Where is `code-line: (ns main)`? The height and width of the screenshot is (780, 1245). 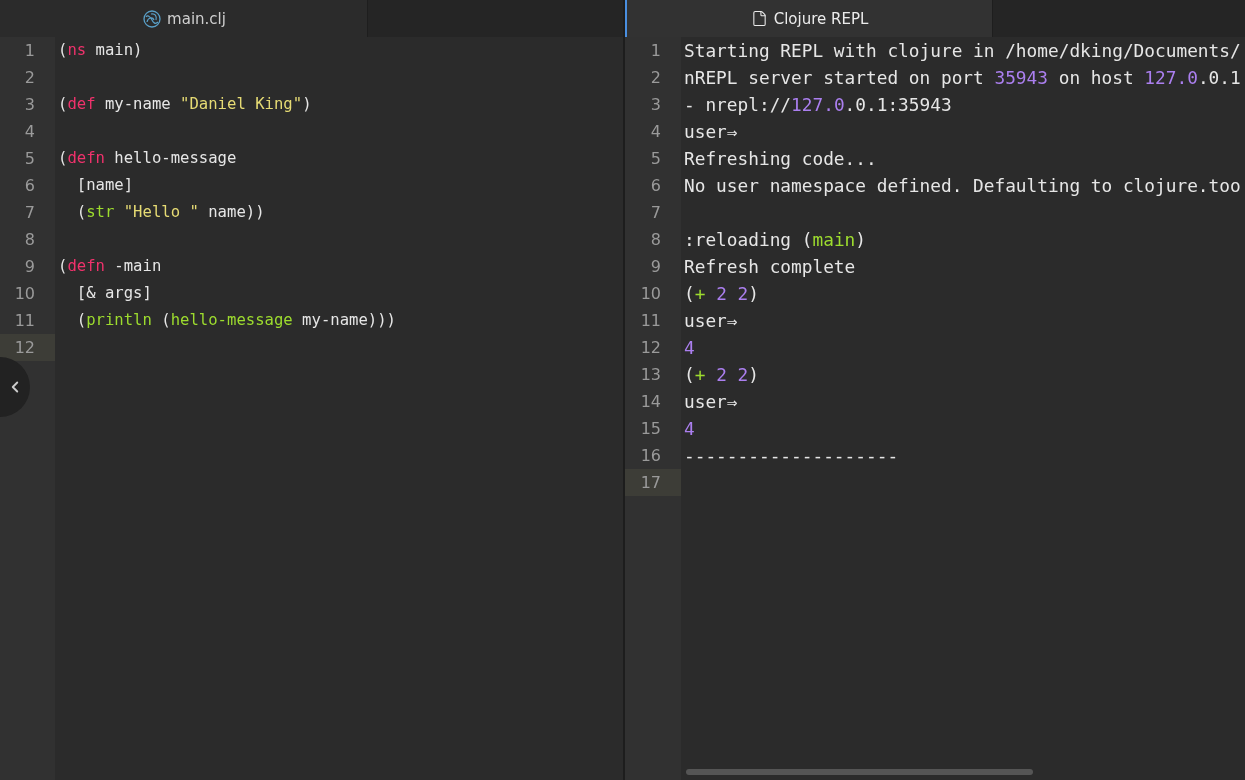 code-line: (ns main) is located at coordinates (100, 50).